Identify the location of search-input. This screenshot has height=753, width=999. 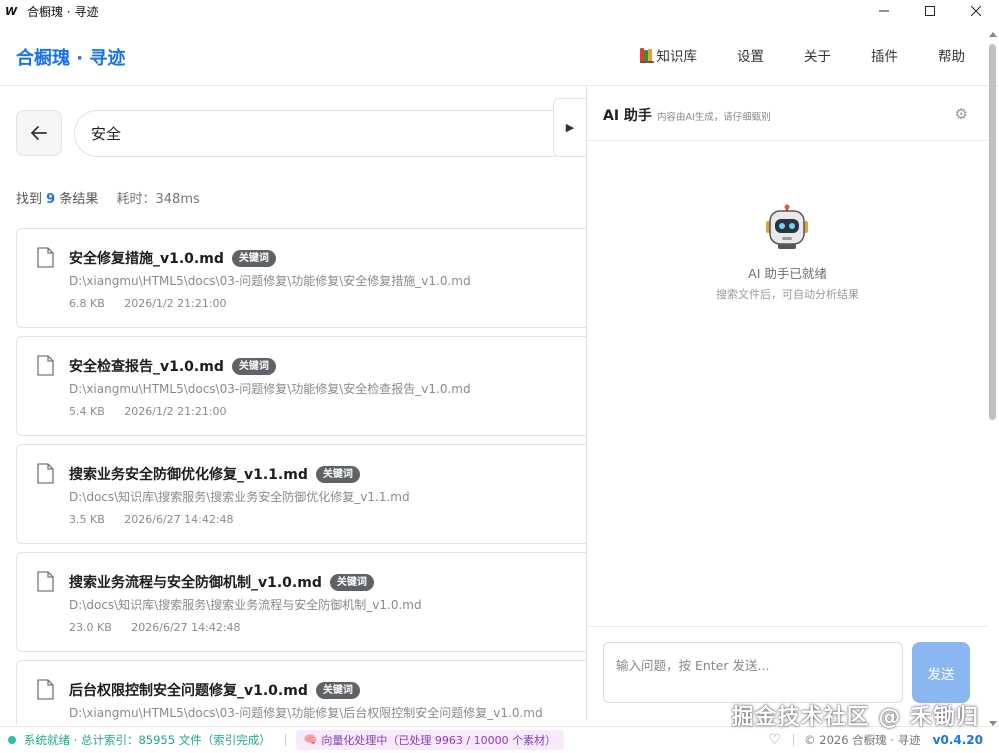
(311, 133).